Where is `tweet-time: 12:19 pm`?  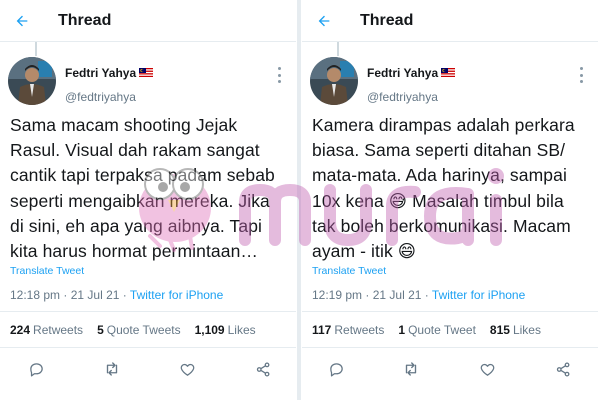
tweet-time: 12:19 pm is located at coordinates (337, 295).